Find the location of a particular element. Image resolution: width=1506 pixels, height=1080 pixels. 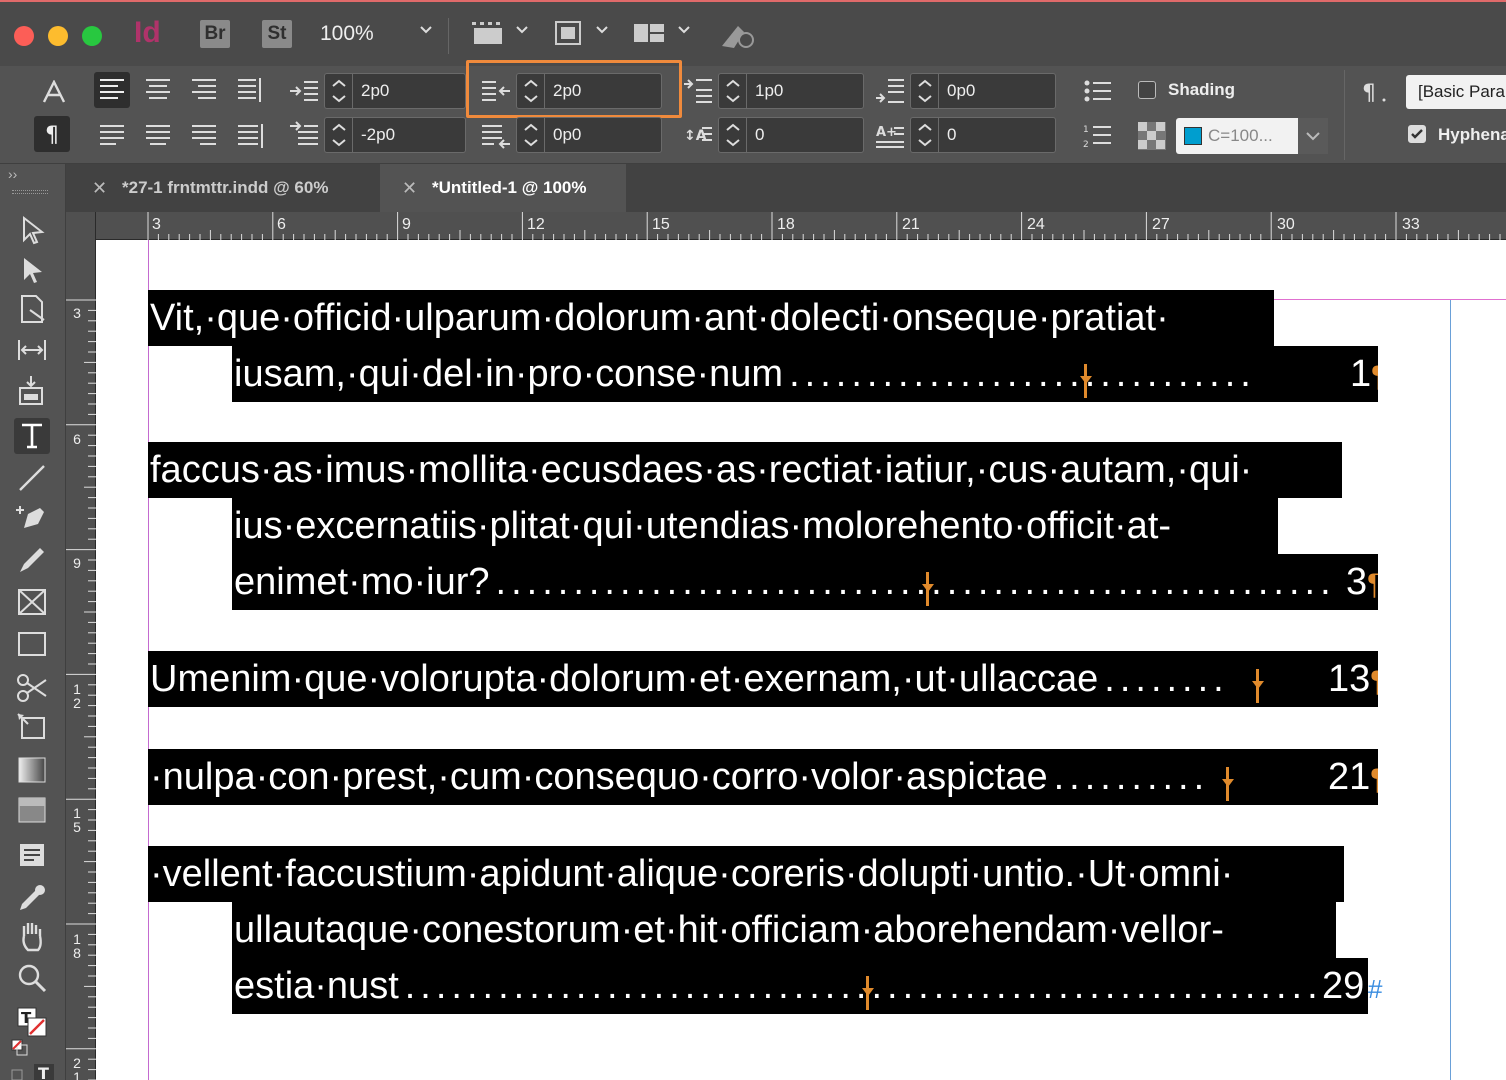

free-transform-tool-icon is located at coordinates (32, 728).